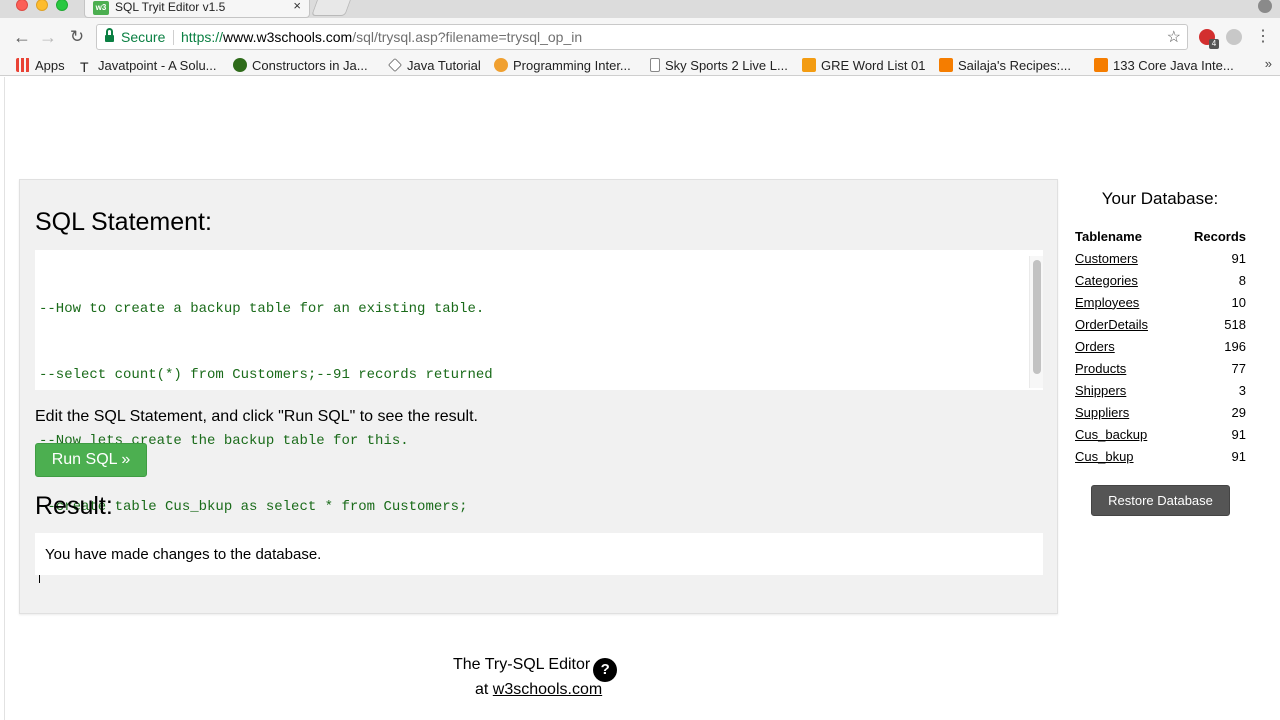 This screenshot has height=720, width=1280. I want to click on table-link: Products, so click(1100, 368).